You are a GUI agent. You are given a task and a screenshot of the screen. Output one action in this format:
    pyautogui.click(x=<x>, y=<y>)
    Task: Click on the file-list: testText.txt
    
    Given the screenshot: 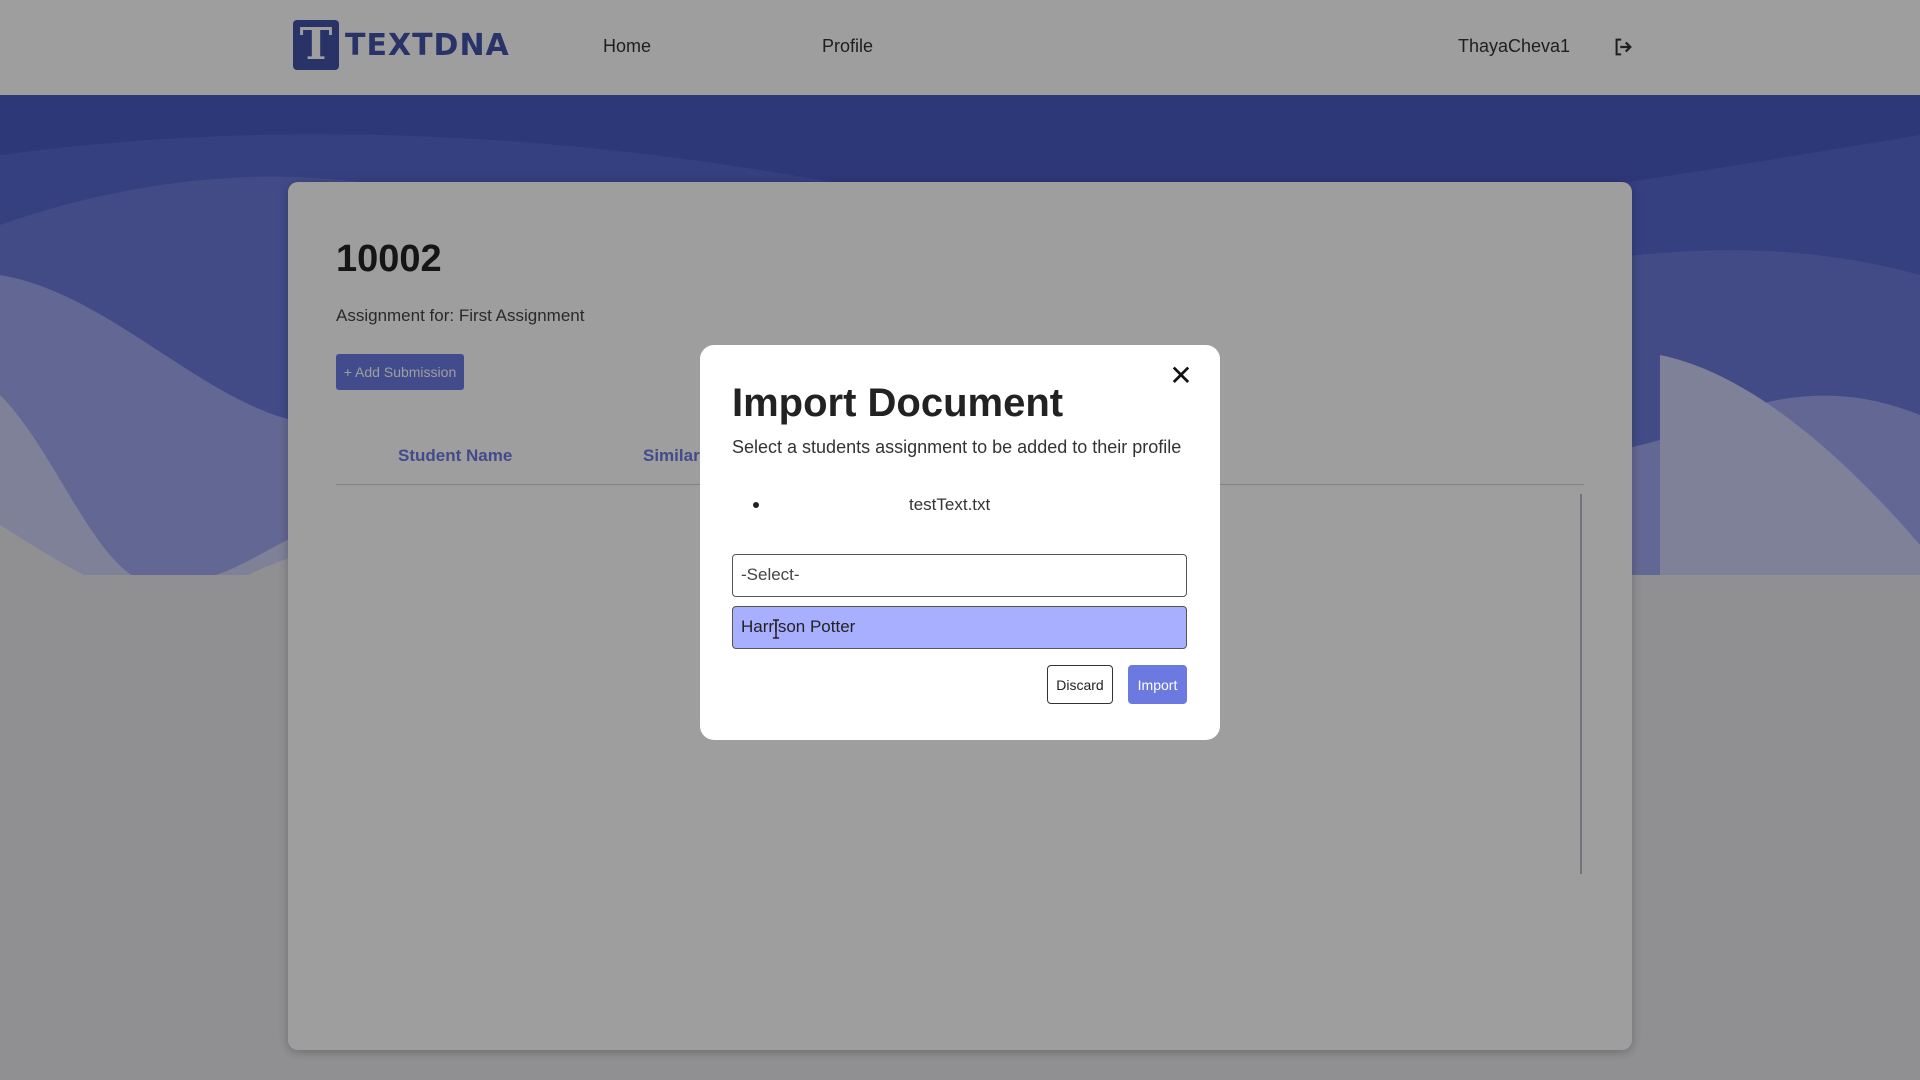 What is the action you would take?
    pyautogui.click(x=960, y=505)
    